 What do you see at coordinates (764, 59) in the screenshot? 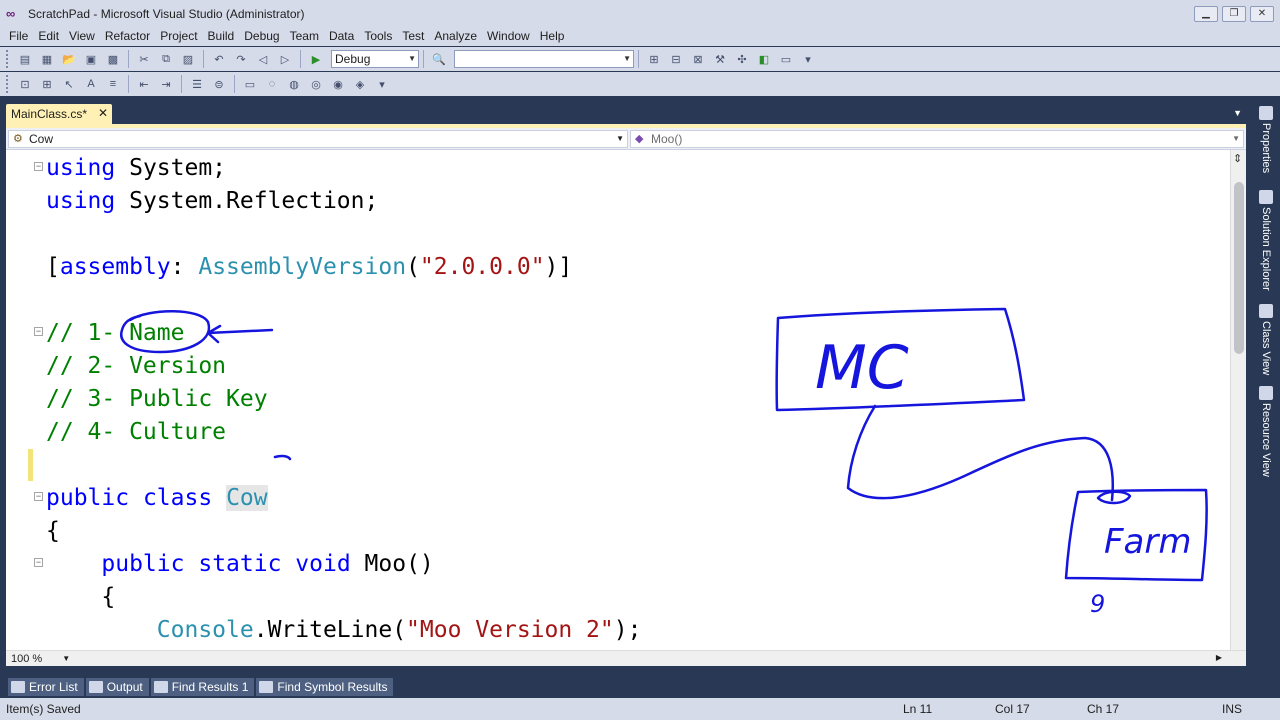
I see `extension-icon: ◧` at bounding box center [764, 59].